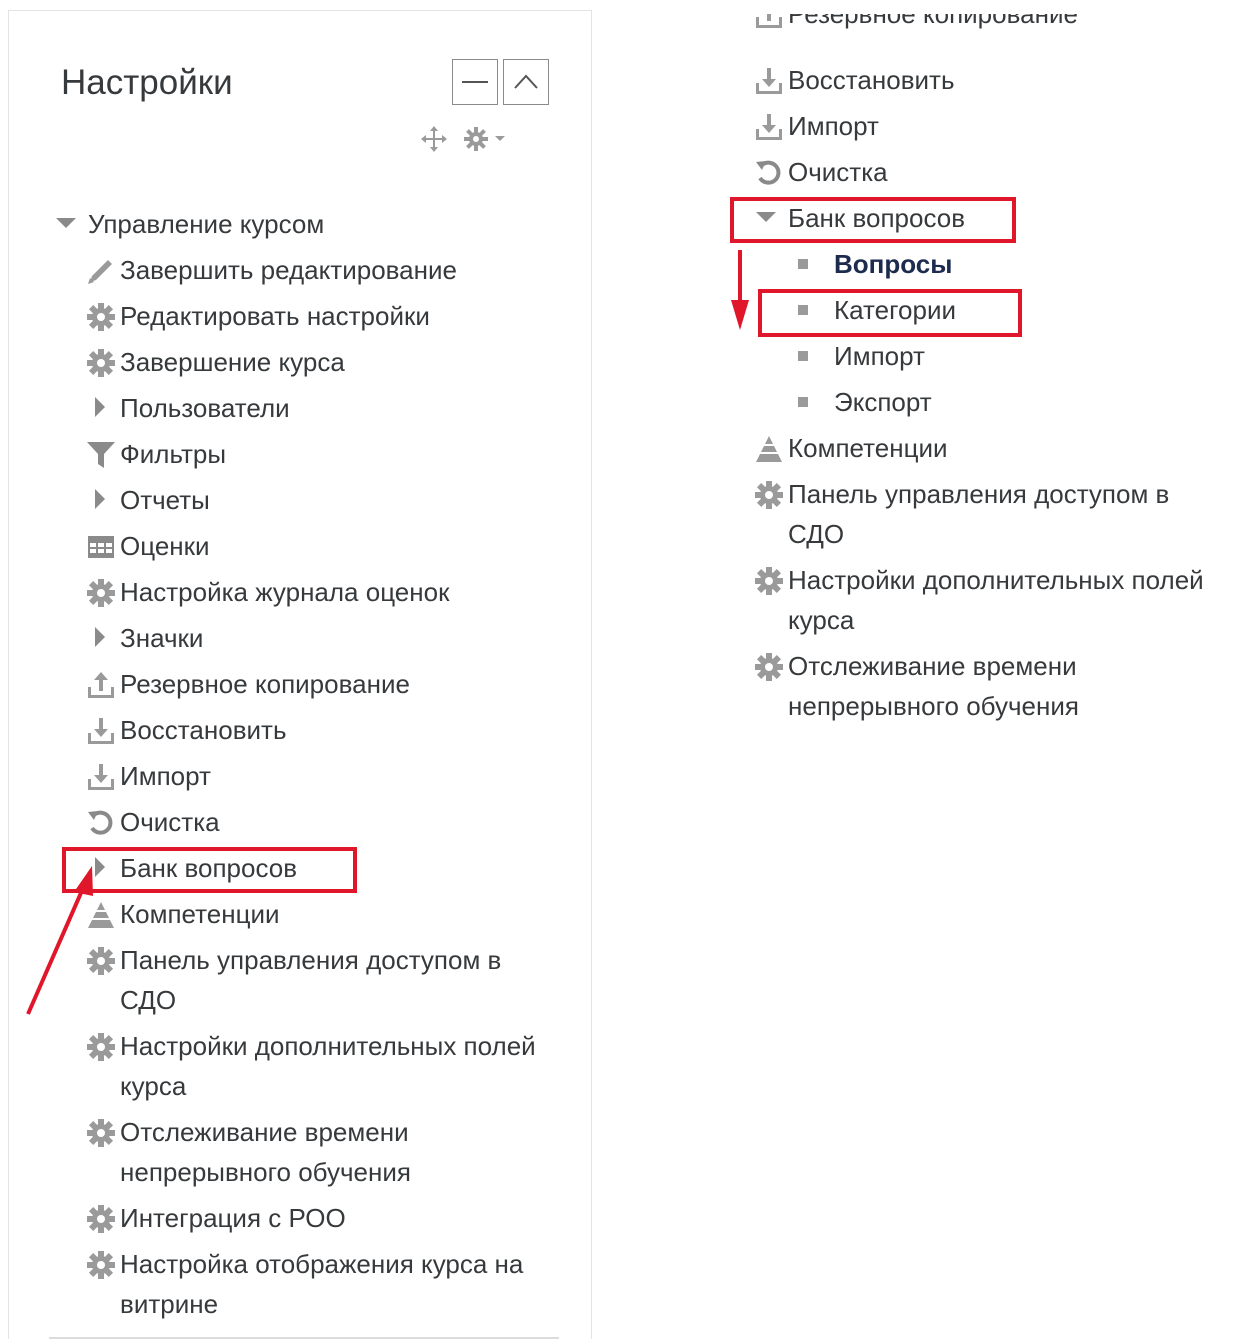 The height and width of the screenshot is (1339, 1246). I want to click on pencil-icon, so click(102, 270).